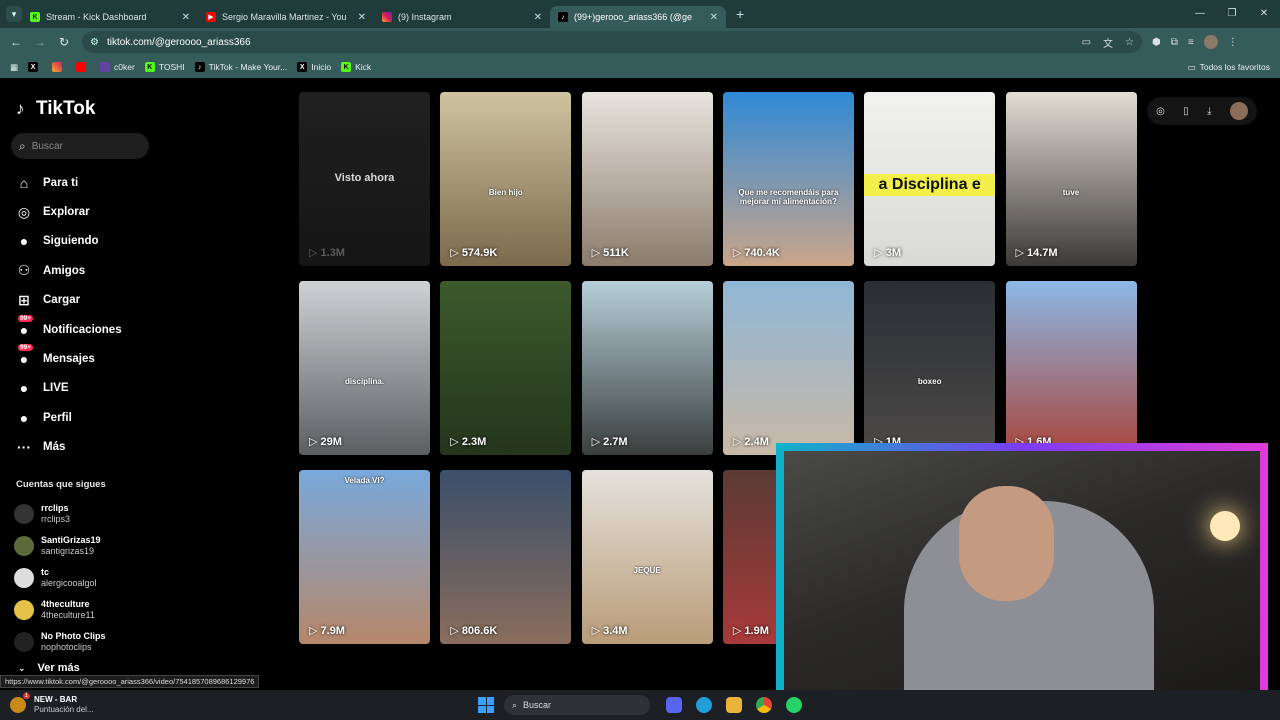 The height and width of the screenshot is (720, 1280). I want to click on lamp-light, so click(1225, 526).